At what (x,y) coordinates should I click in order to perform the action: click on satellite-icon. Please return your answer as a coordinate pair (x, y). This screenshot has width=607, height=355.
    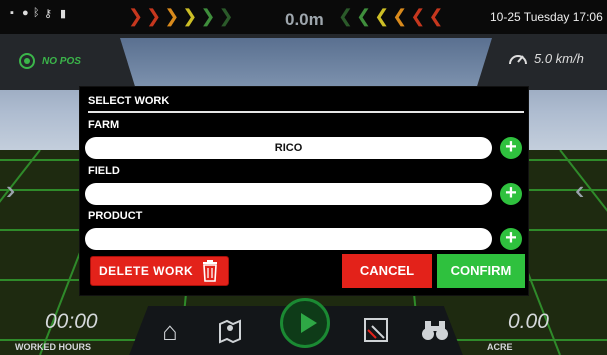
    Looking at the image, I should click on (27, 61).